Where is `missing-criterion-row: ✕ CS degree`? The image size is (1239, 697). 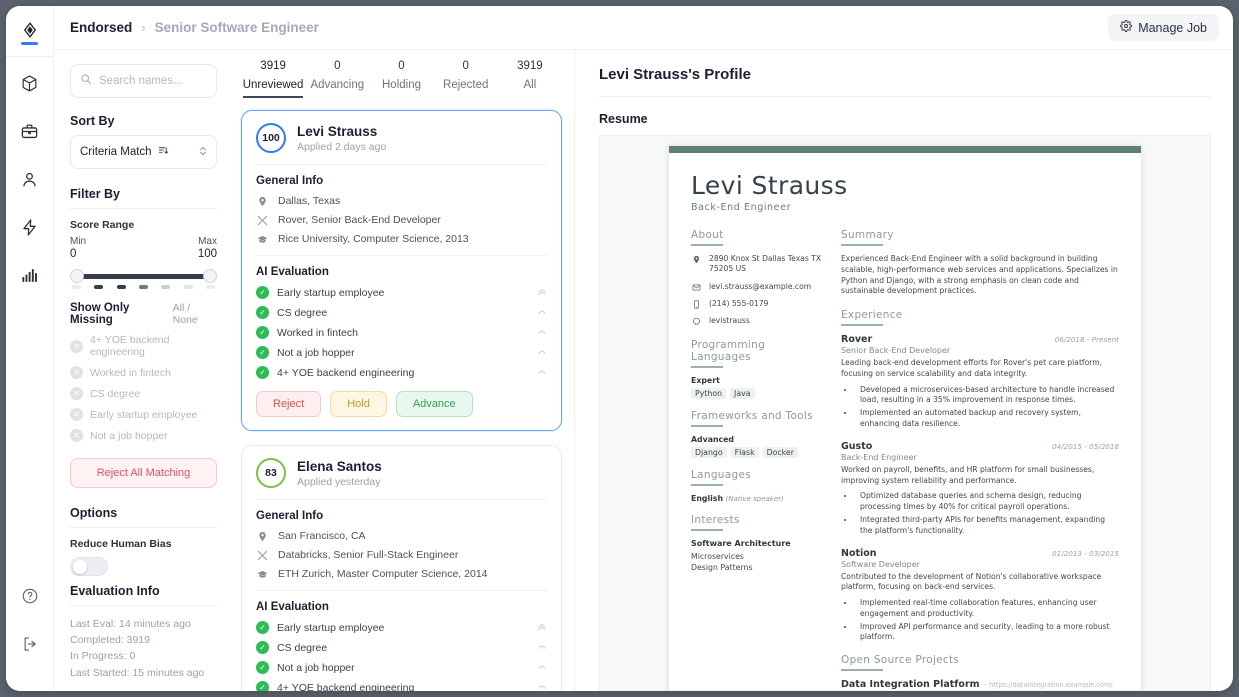
missing-criterion-row: ✕ CS degree is located at coordinates (143, 393).